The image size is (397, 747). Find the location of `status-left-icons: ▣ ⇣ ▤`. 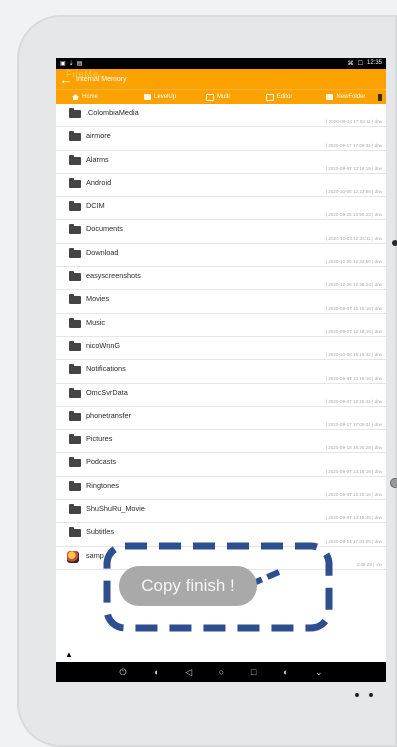

status-left-icons: ▣ ⇣ ▤ is located at coordinates (71, 63).